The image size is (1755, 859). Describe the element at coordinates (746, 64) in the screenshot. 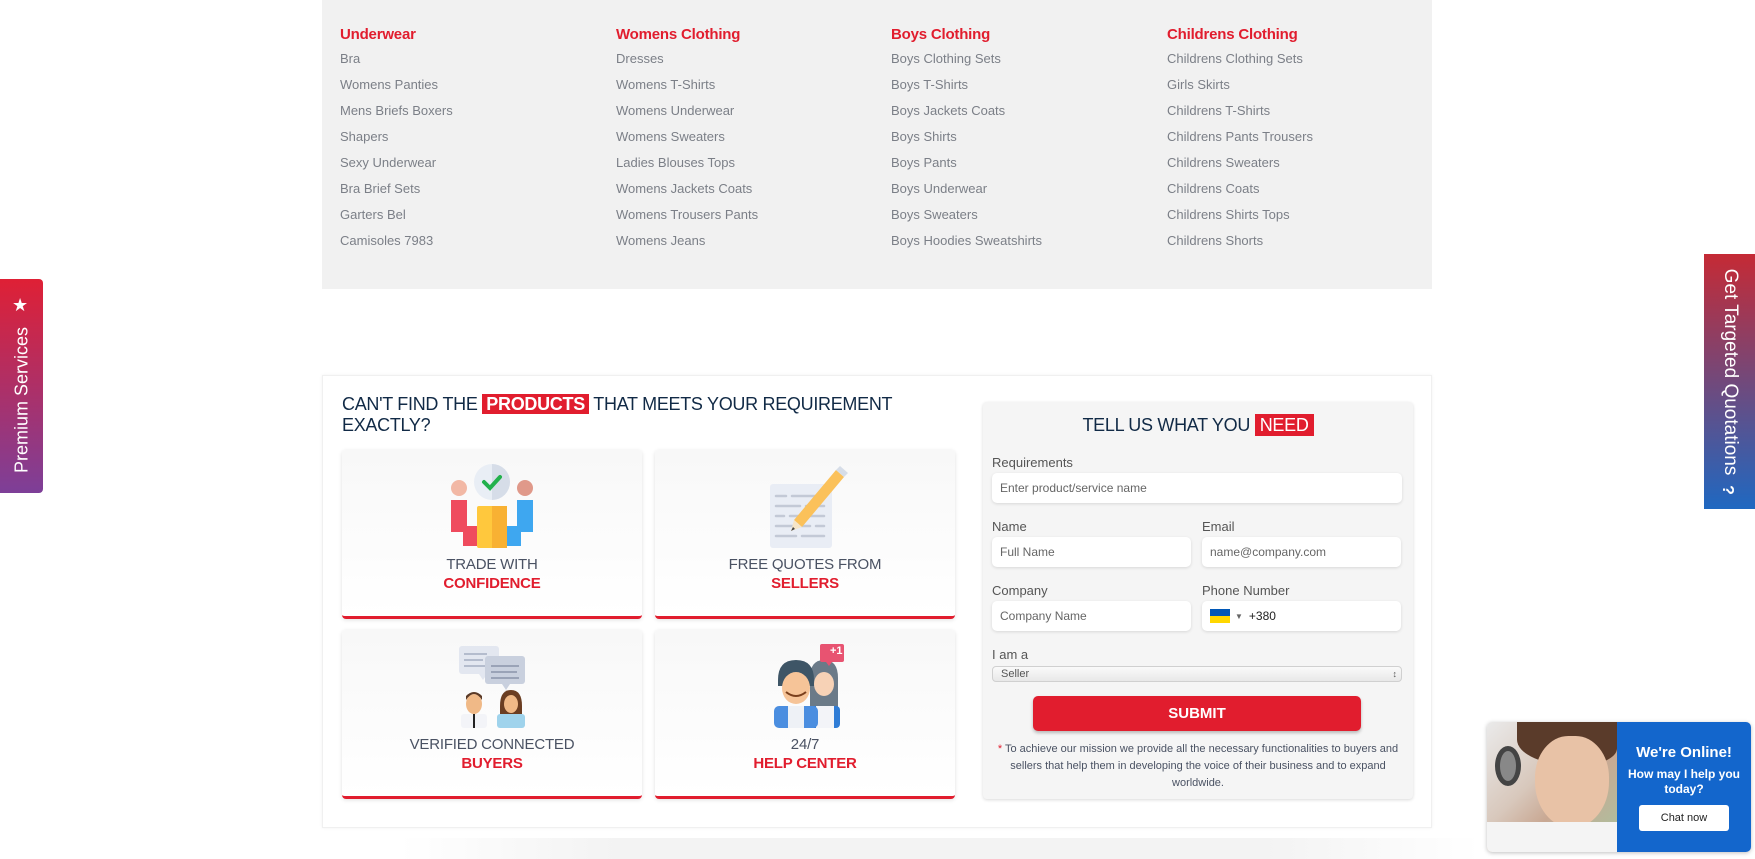

I see `category-link: Dresses` at that location.